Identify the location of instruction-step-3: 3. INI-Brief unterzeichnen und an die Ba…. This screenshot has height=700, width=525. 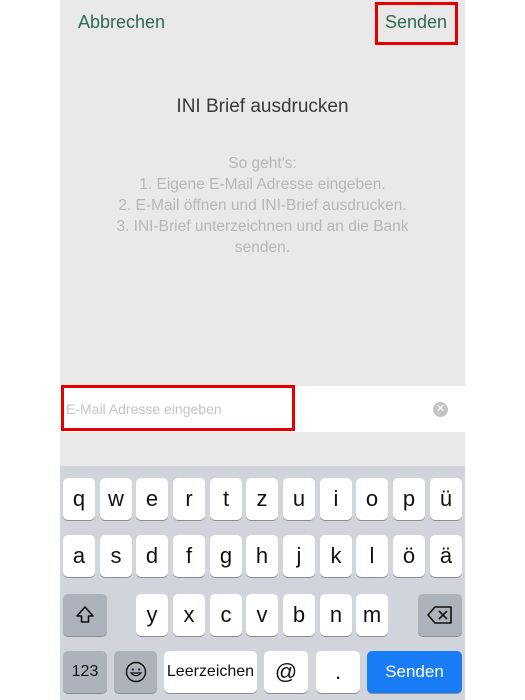
(262, 226).